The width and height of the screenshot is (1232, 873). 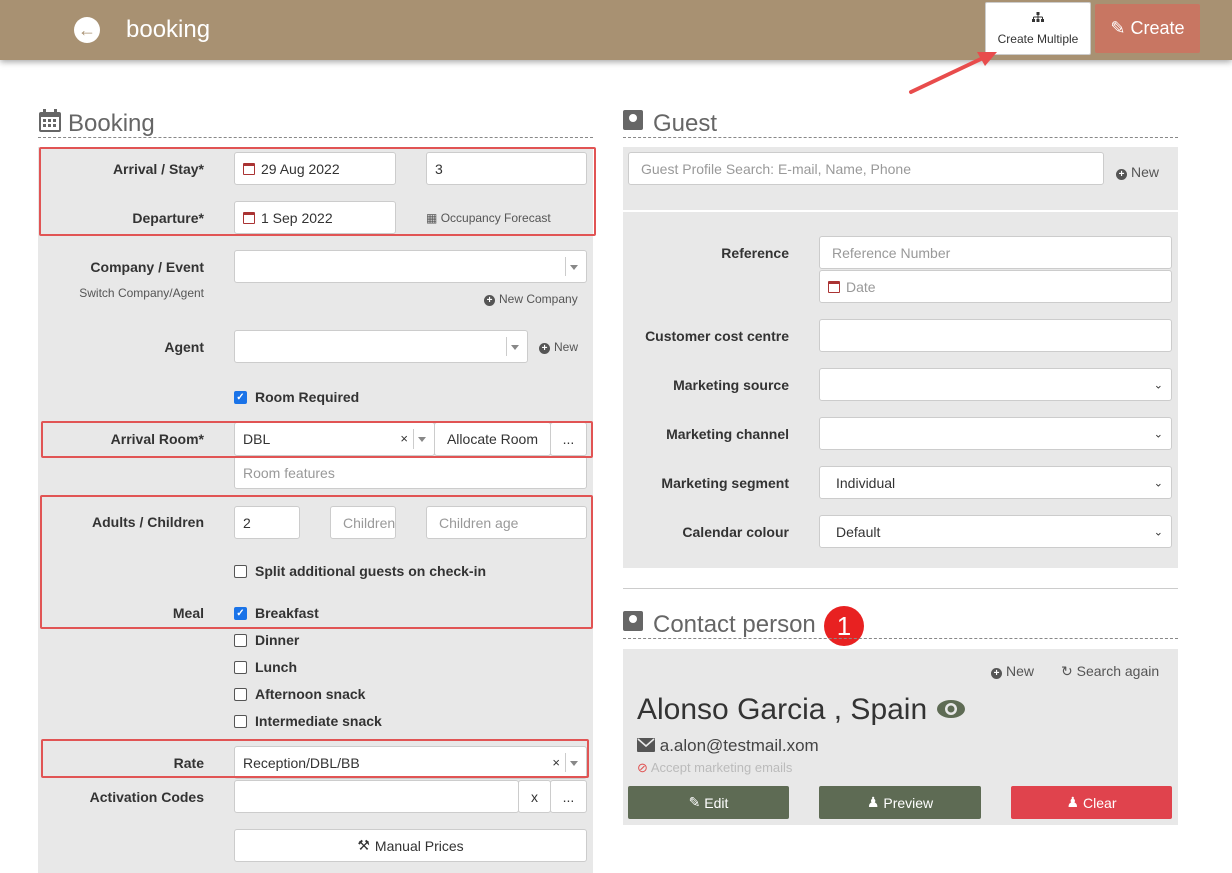 What do you see at coordinates (538, 299) in the screenshot?
I see `new-company-label: New Company` at bounding box center [538, 299].